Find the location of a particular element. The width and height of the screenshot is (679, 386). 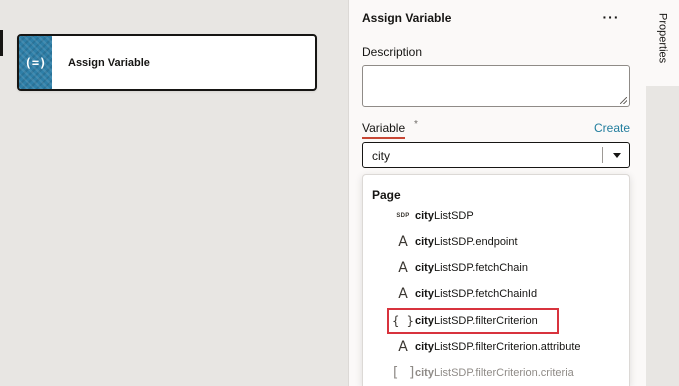

description-textarea is located at coordinates (496, 86).